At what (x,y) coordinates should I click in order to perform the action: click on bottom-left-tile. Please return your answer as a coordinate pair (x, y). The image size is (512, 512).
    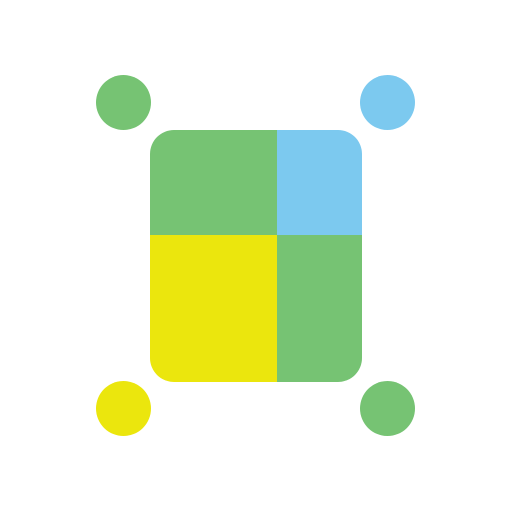
    Looking at the image, I should click on (213, 308).